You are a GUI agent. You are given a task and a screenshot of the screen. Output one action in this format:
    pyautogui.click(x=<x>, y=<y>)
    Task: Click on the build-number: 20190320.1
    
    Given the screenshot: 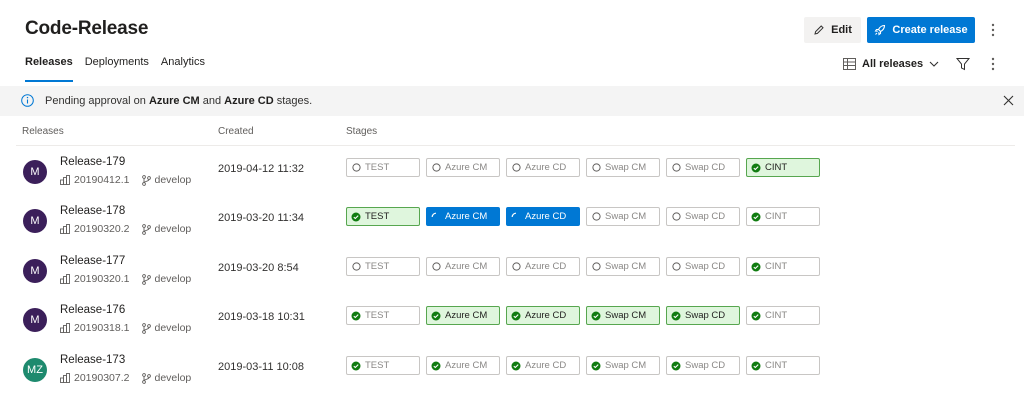 What is the action you would take?
    pyautogui.click(x=102, y=279)
    